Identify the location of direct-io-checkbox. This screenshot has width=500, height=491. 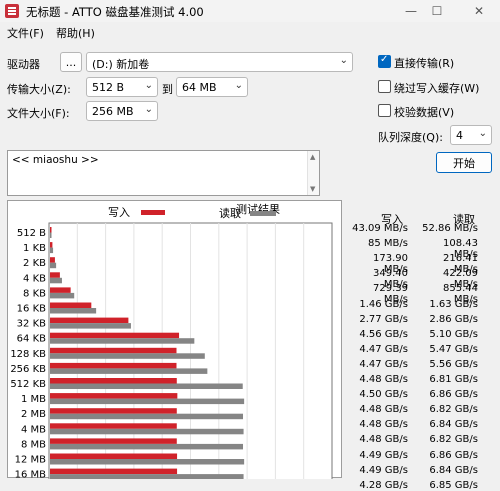
(384, 61).